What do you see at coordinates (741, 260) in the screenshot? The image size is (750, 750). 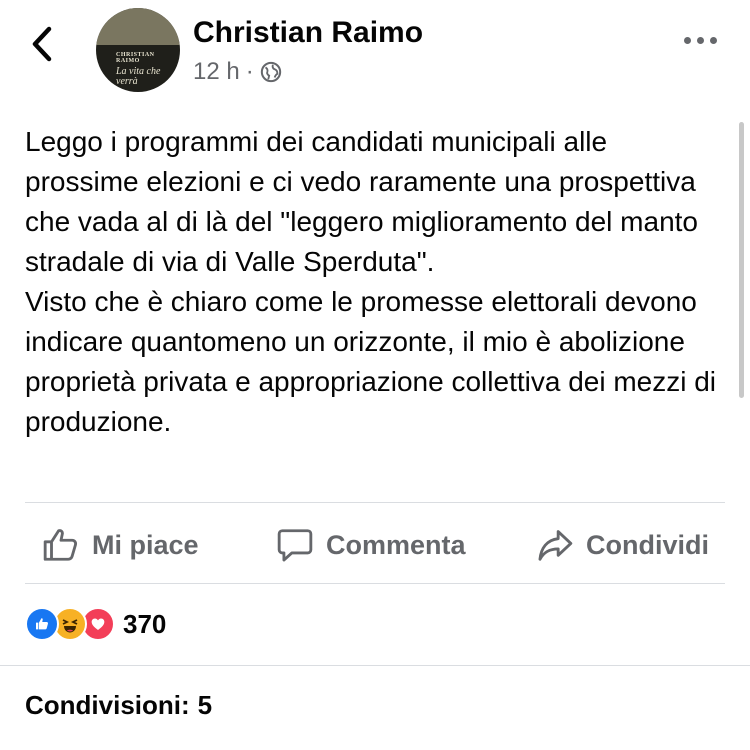 I see `scrollbar` at bounding box center [741, 260].